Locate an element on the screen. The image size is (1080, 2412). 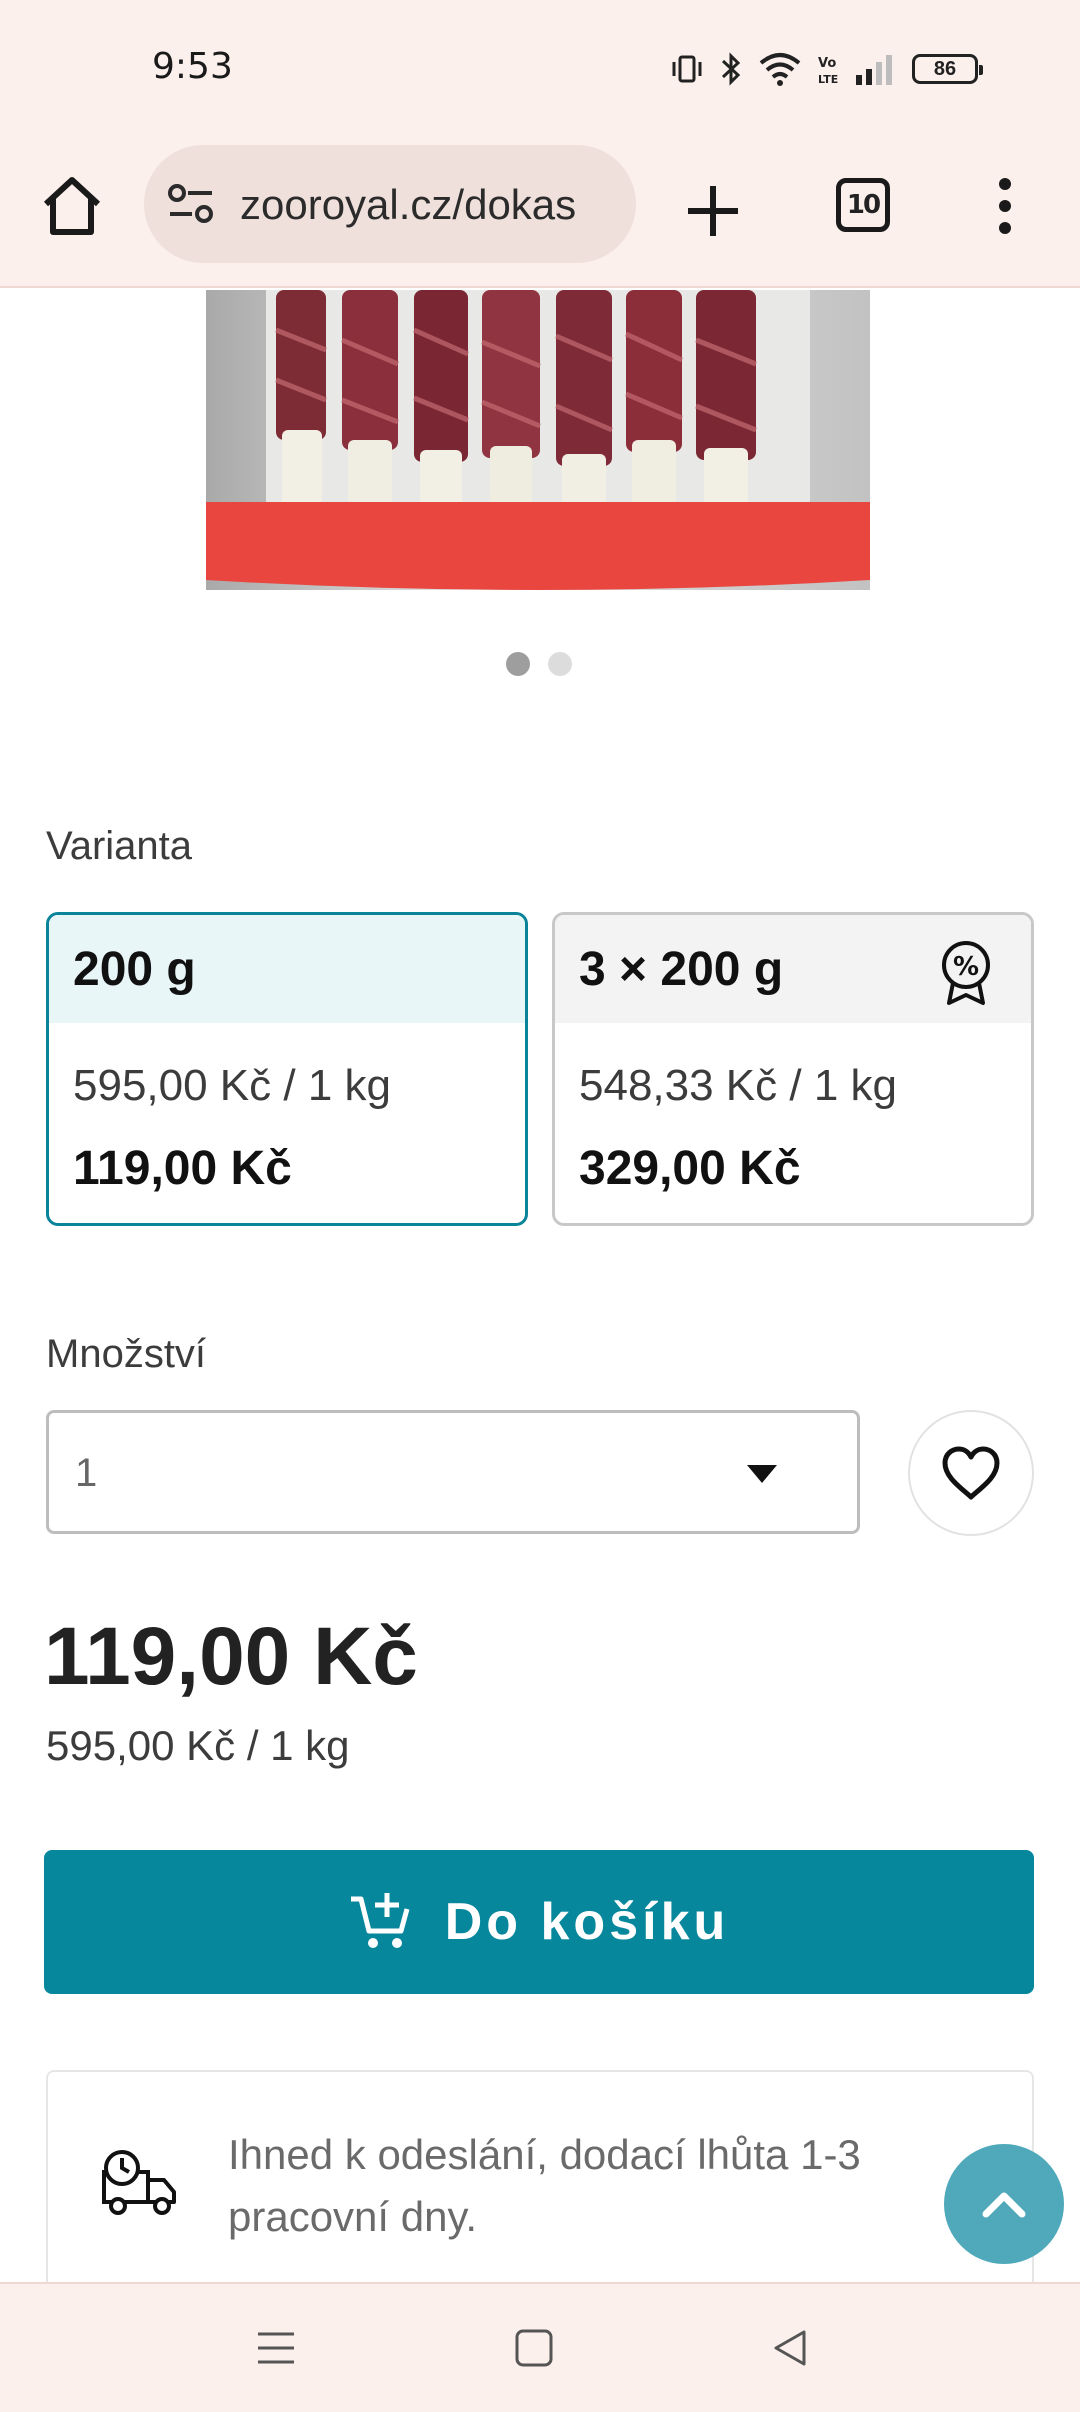
vibrate-icon is located at coordinates (687, 69).